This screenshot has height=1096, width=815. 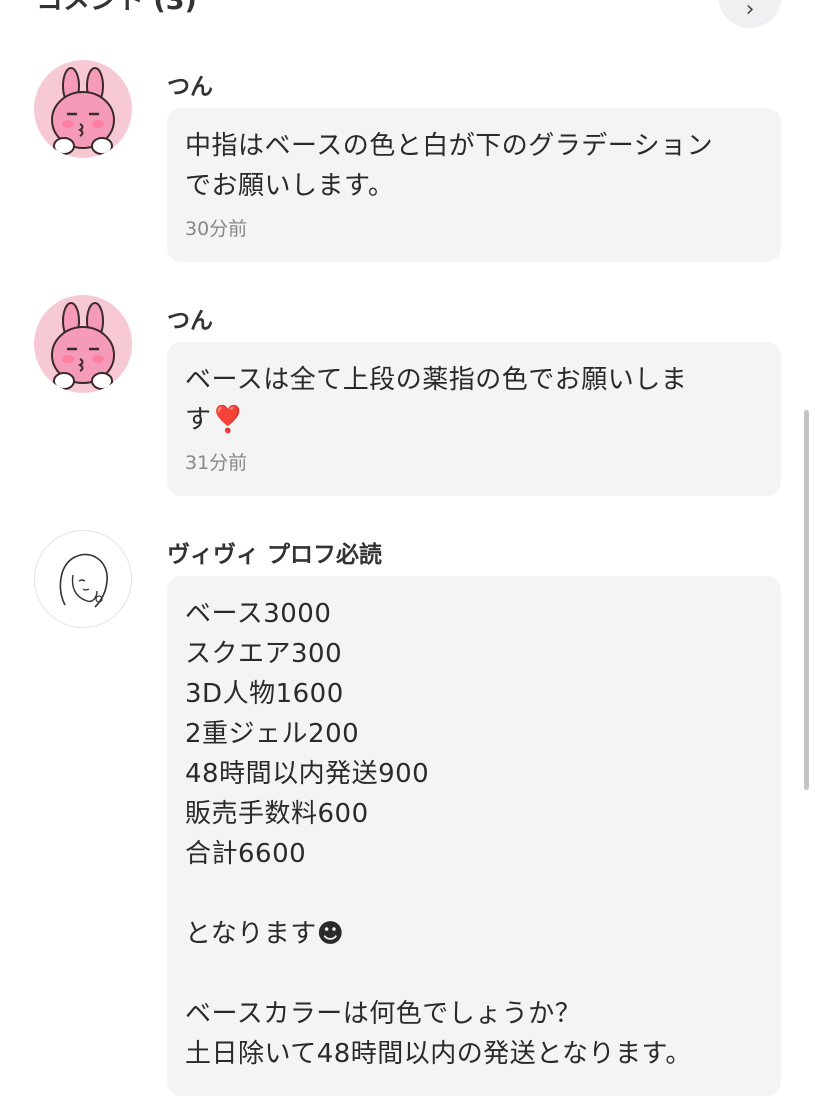 I want to click on line-drawing-avatar-icon, so click(x=83, y=579).